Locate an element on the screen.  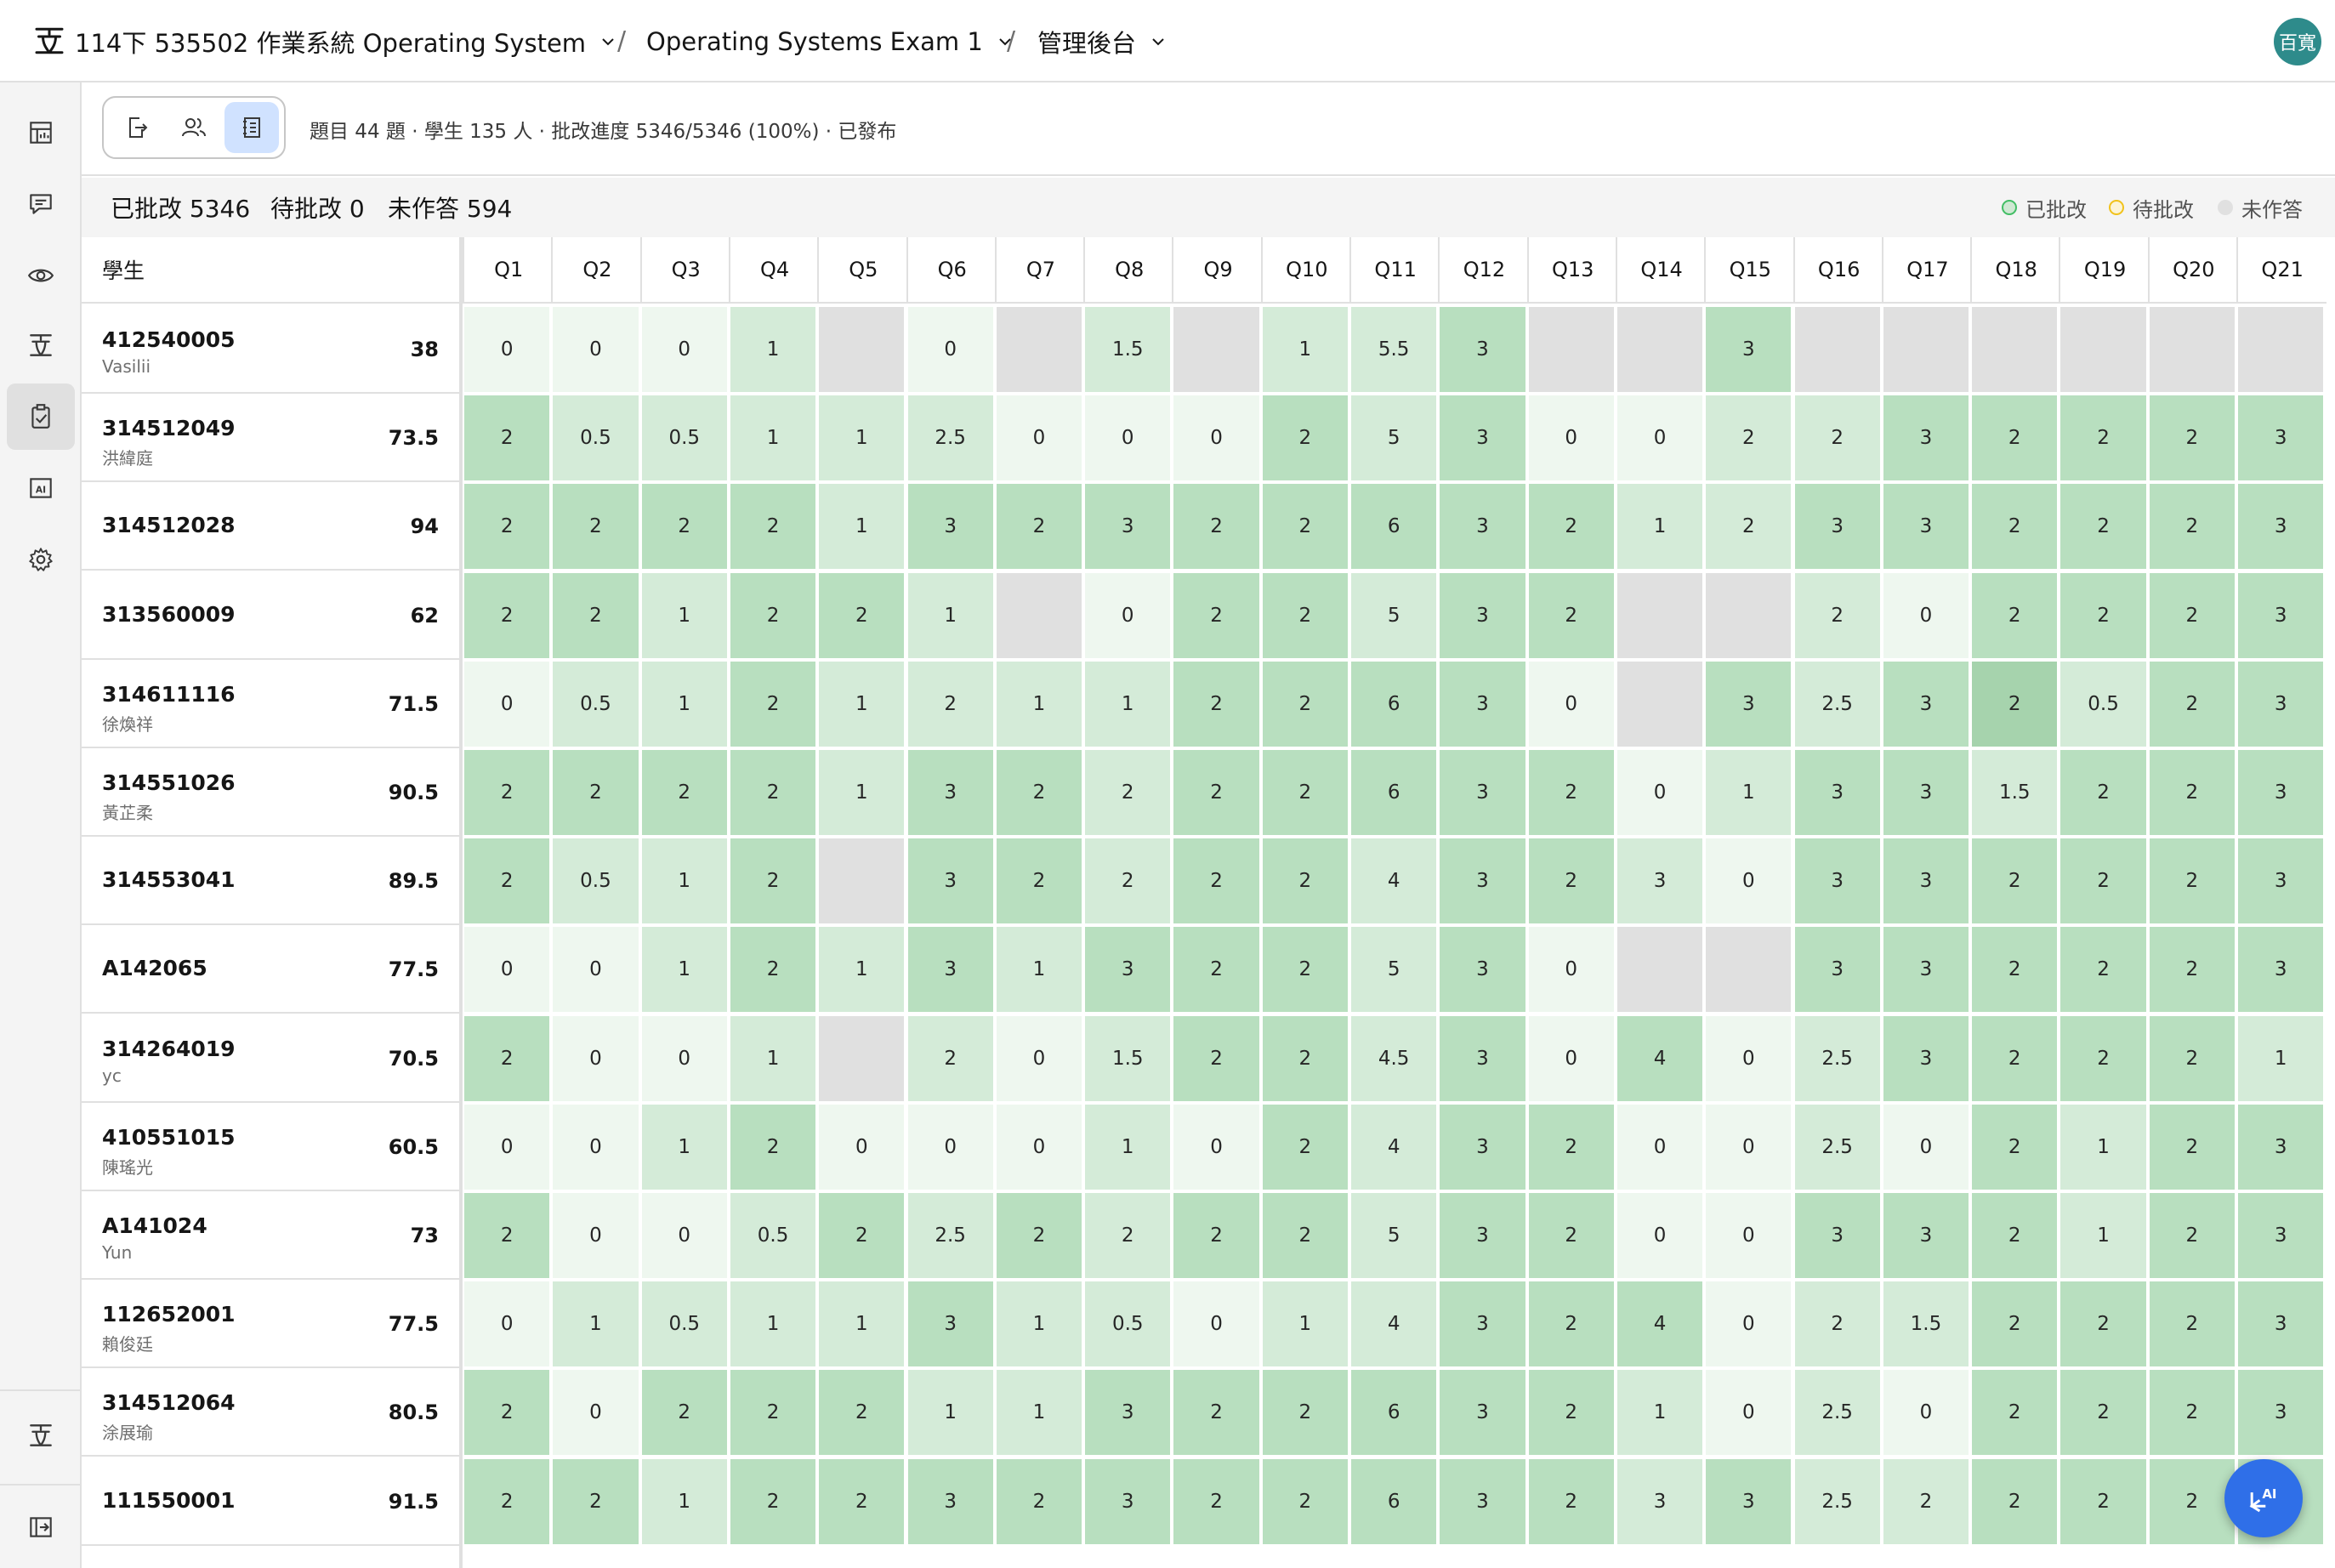
student-row: 314553041 89.5 is located at coordinates (270, 881).